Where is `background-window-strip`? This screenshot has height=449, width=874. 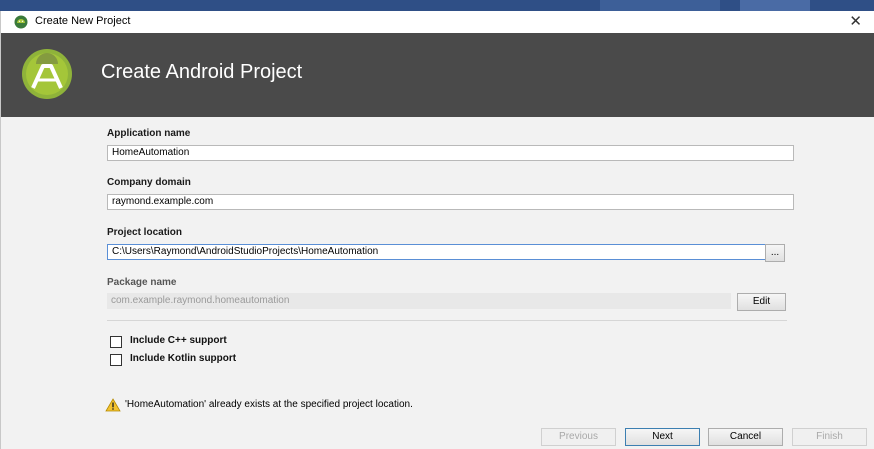
background-window-strip is located at coordinates (437, 5).